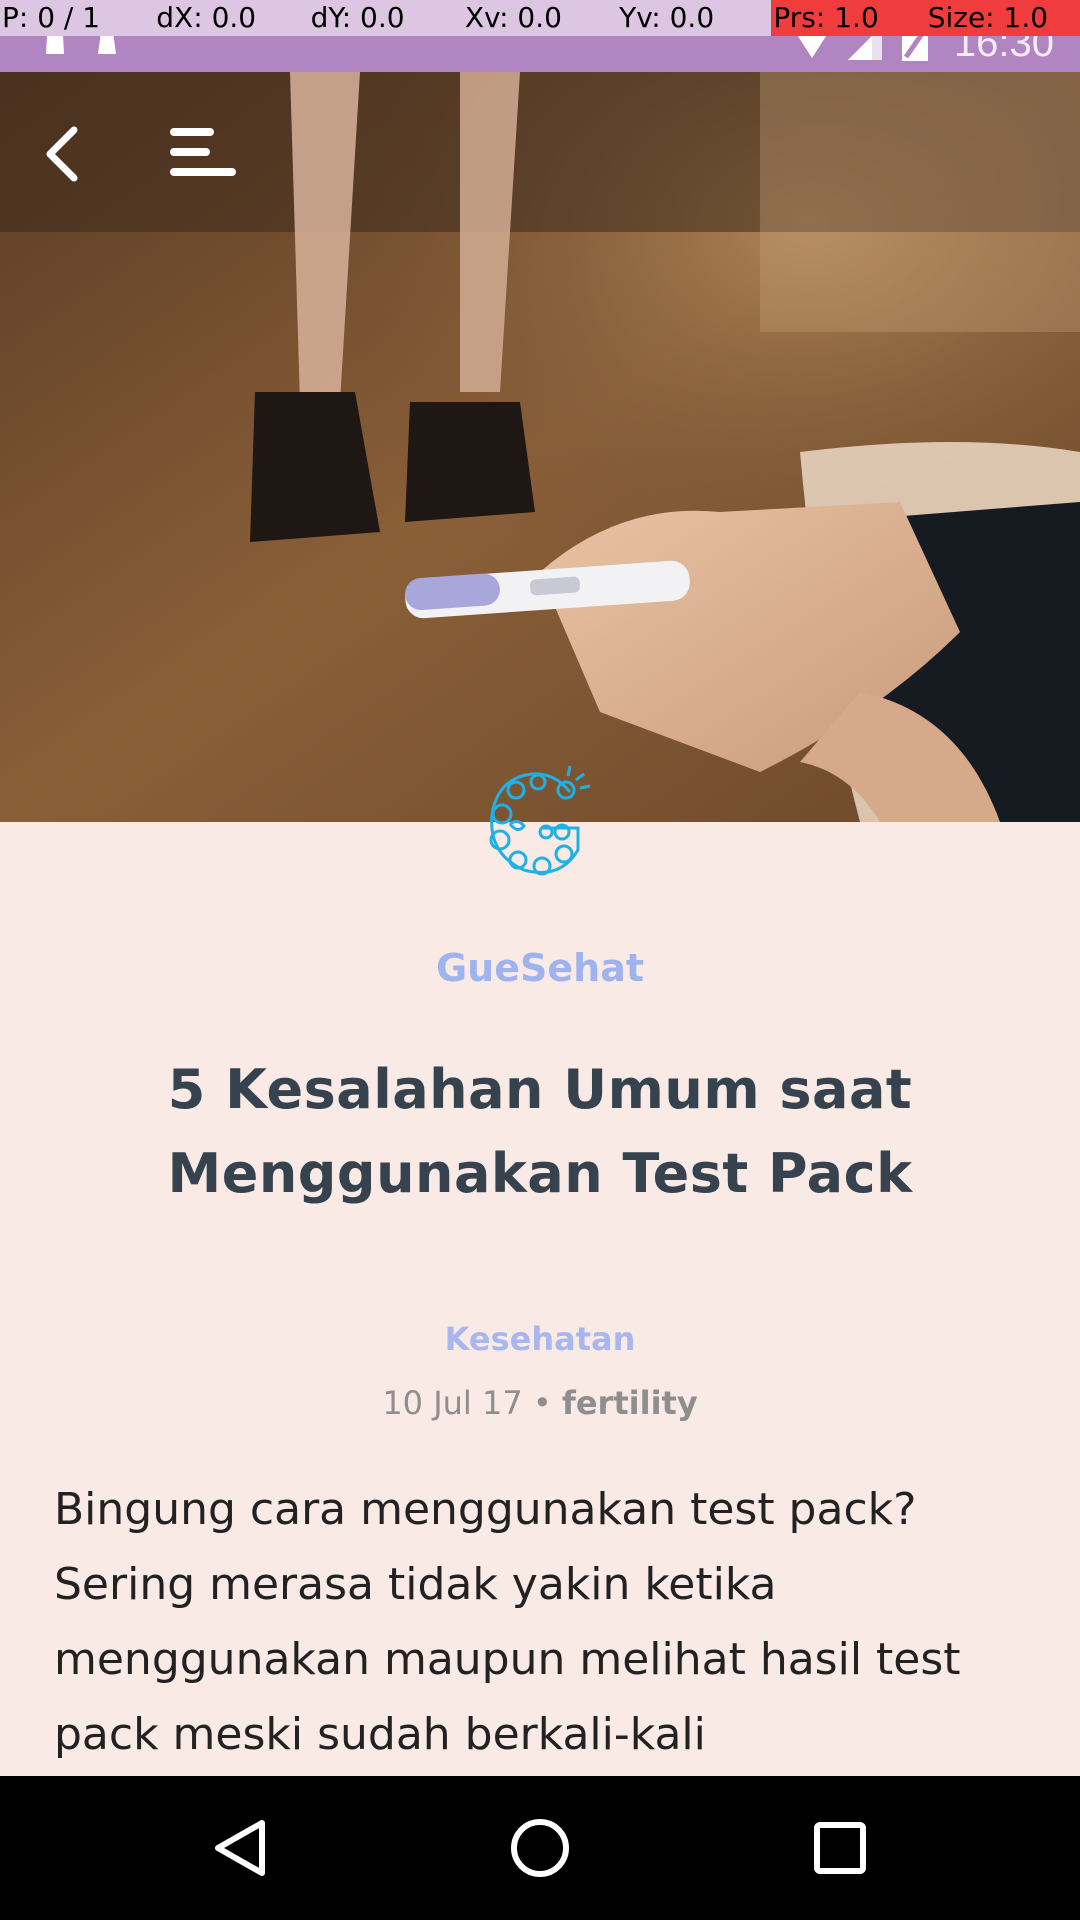 This screenshot has width=1080, height=1920. I want to click on nav-home-icon, so click(540, 1848).